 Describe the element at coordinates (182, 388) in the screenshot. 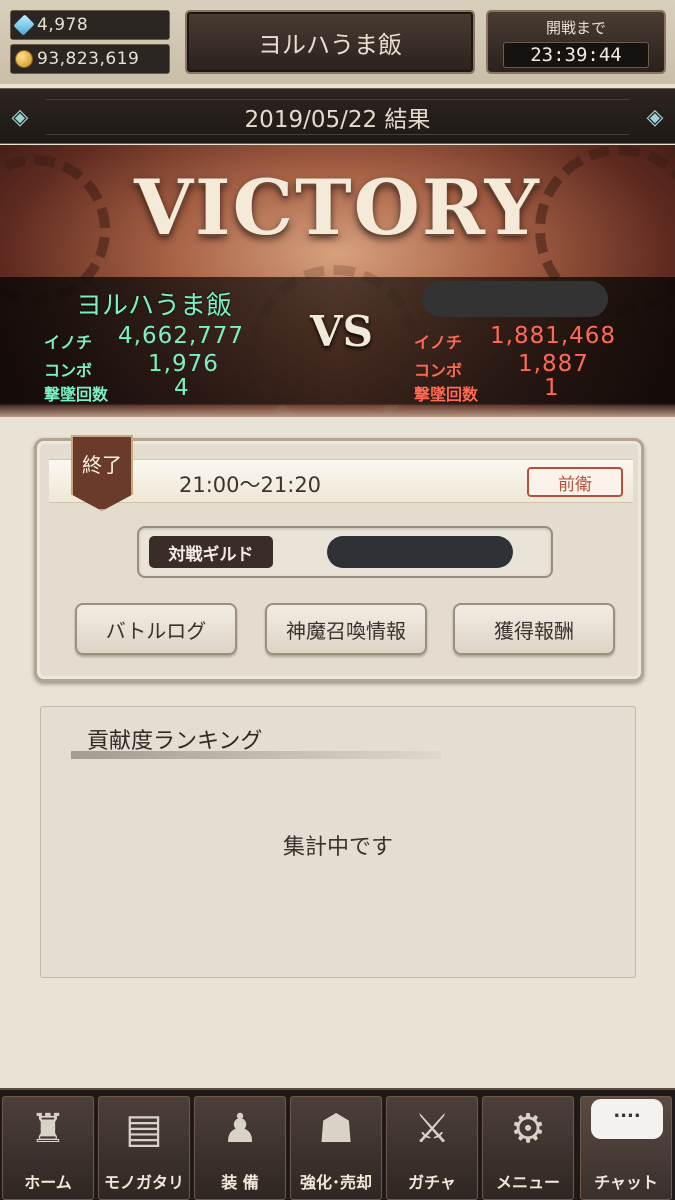

I see `our-kills-value: 4` at that location.